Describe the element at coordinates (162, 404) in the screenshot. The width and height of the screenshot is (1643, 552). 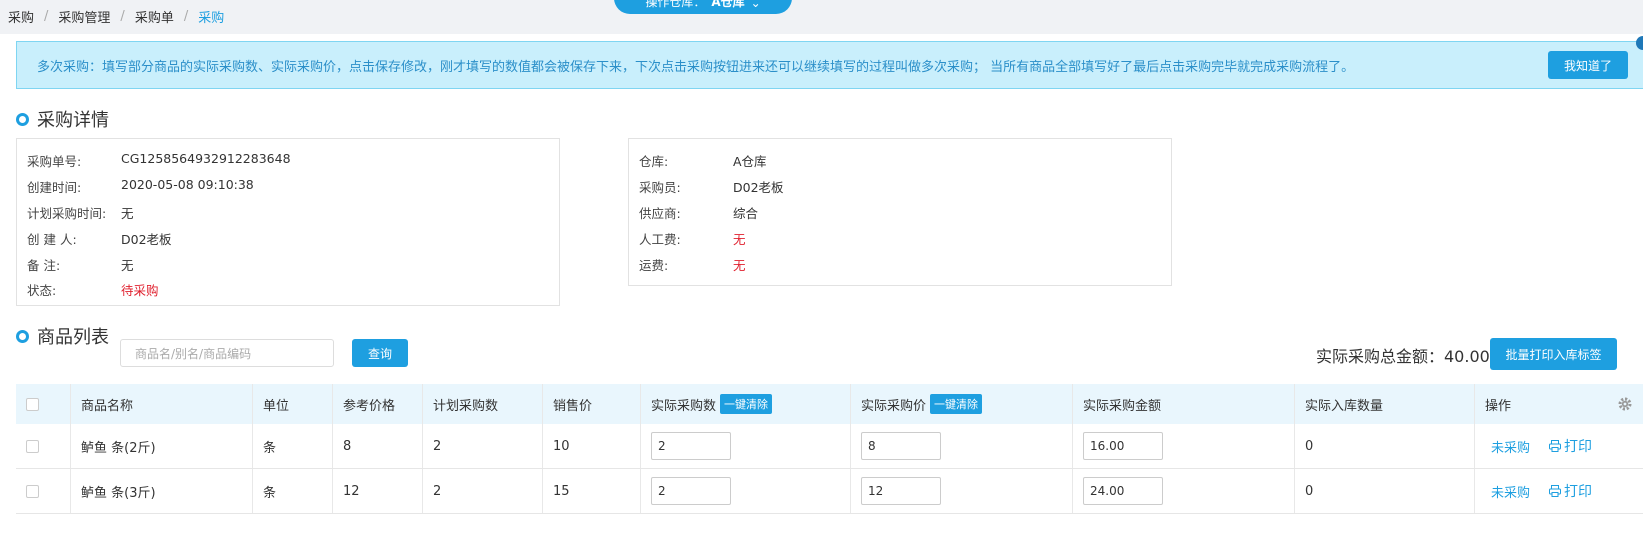
I see `column-header: 商品名称` at that location.